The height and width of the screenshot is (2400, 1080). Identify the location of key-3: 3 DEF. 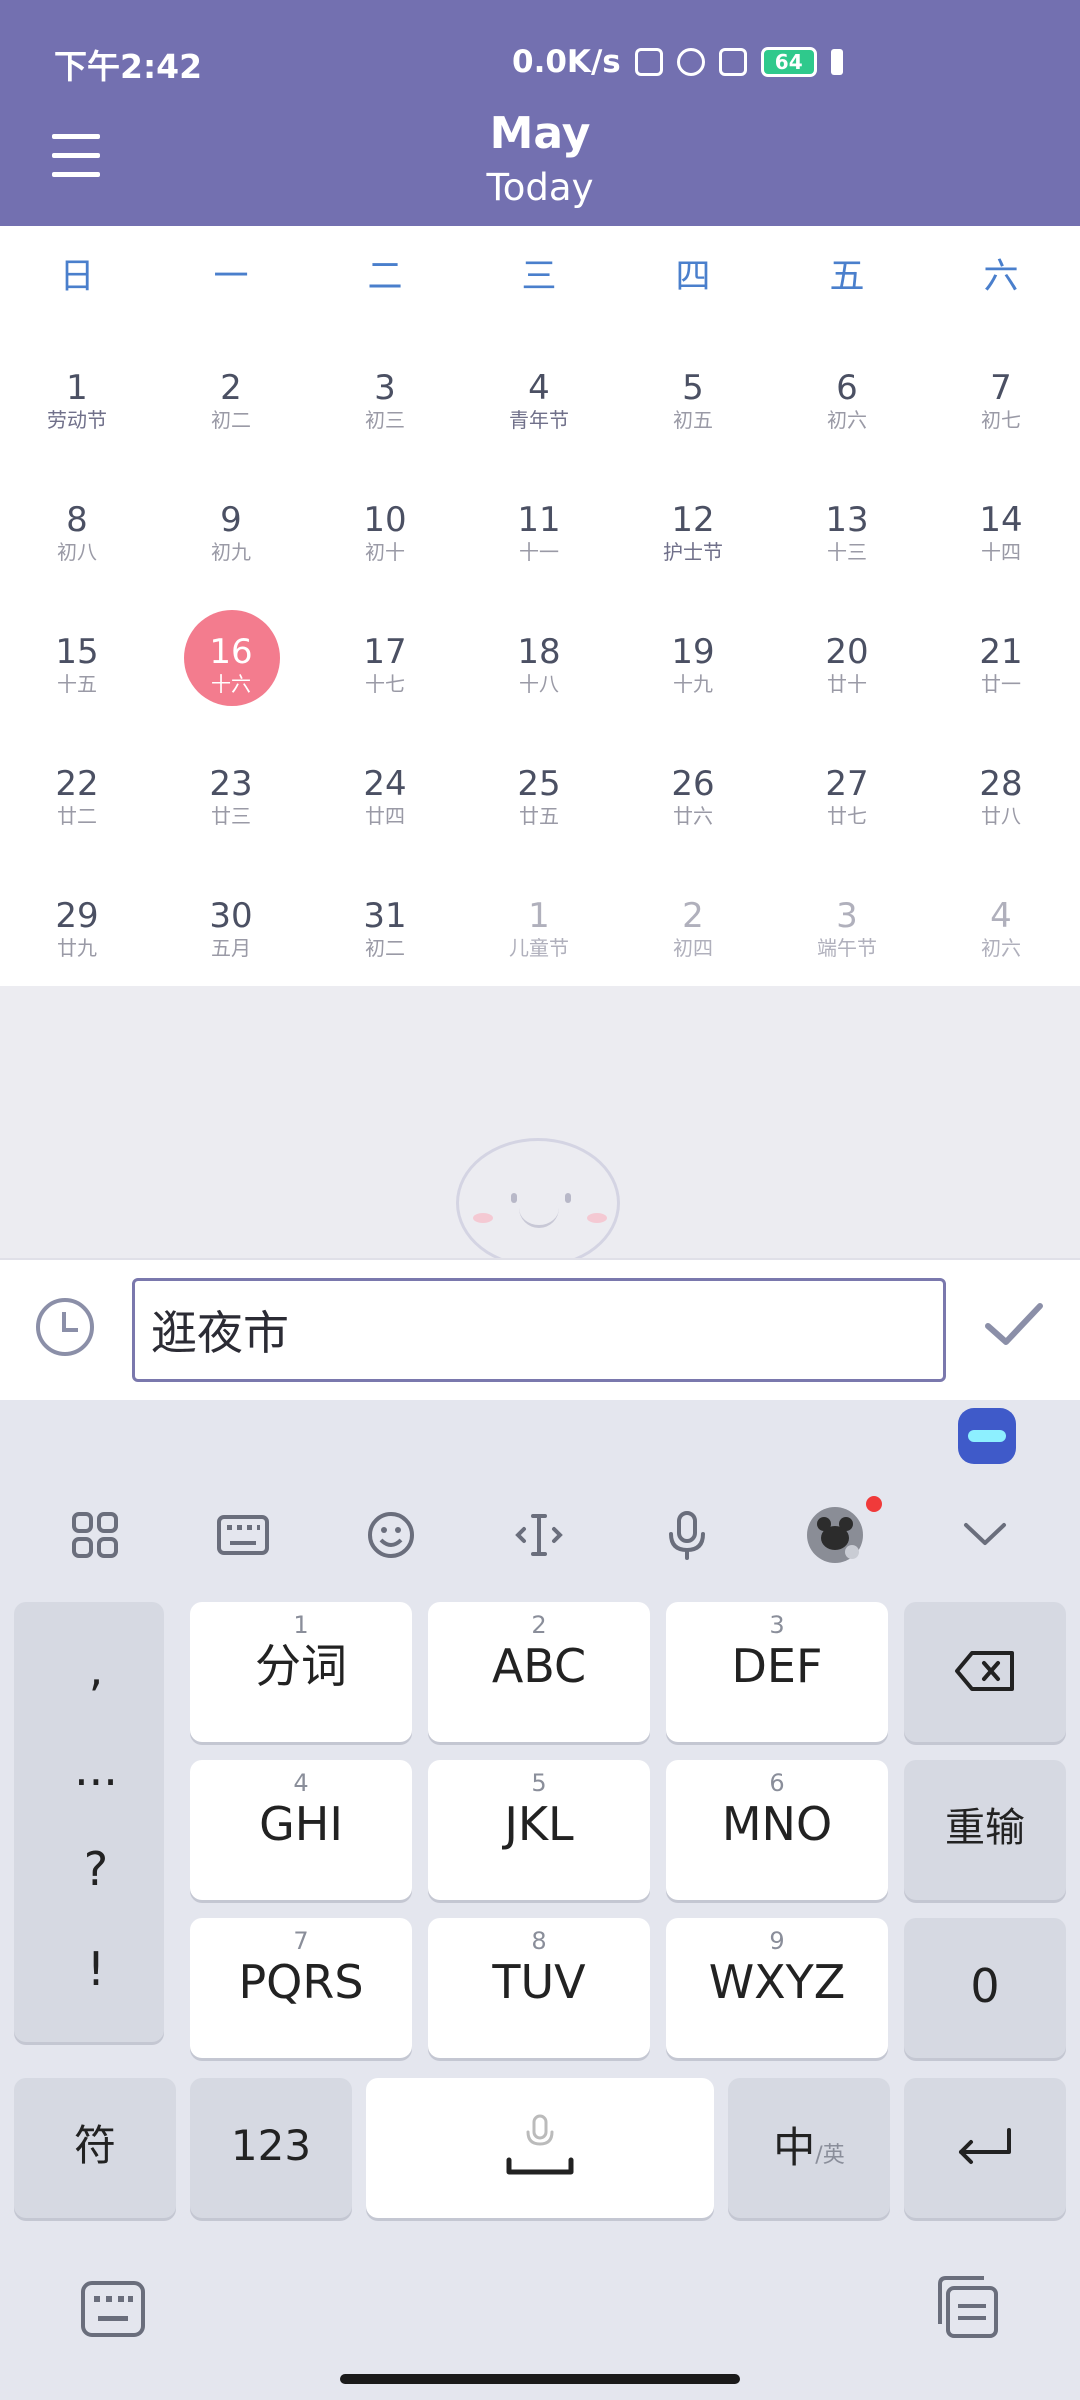
(777, 1672).